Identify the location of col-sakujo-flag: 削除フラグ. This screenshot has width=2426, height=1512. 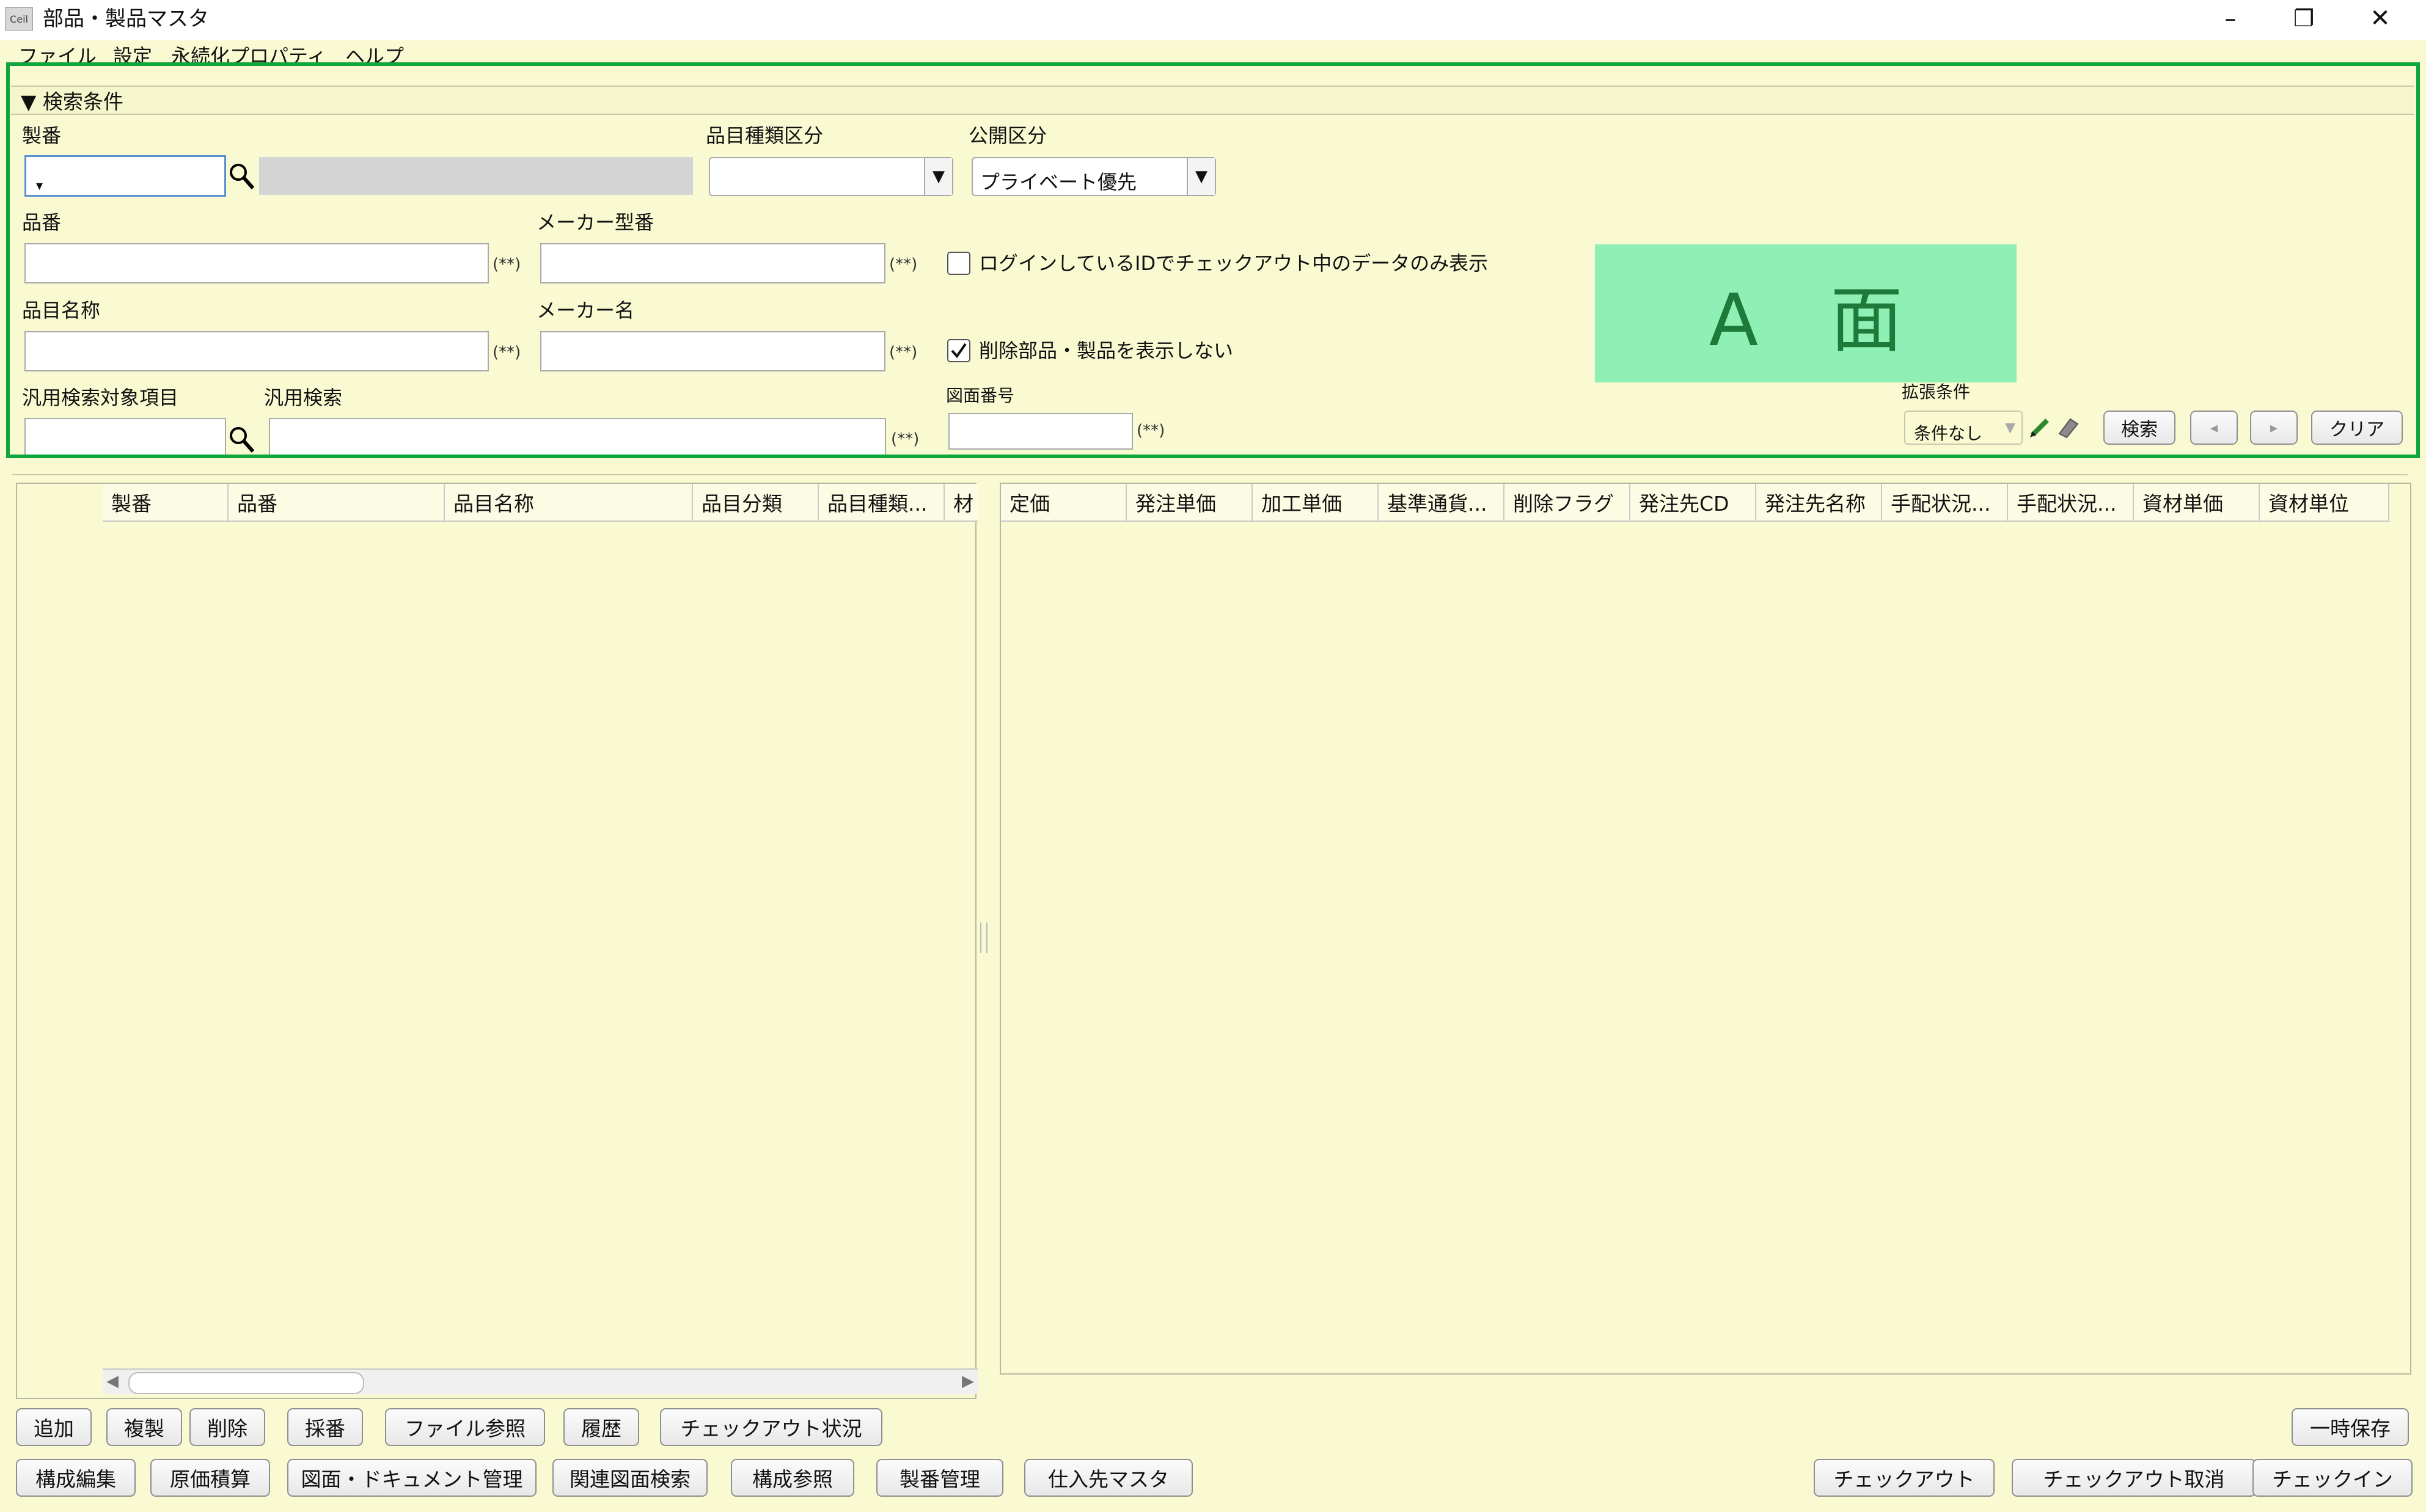
(1567, 502).